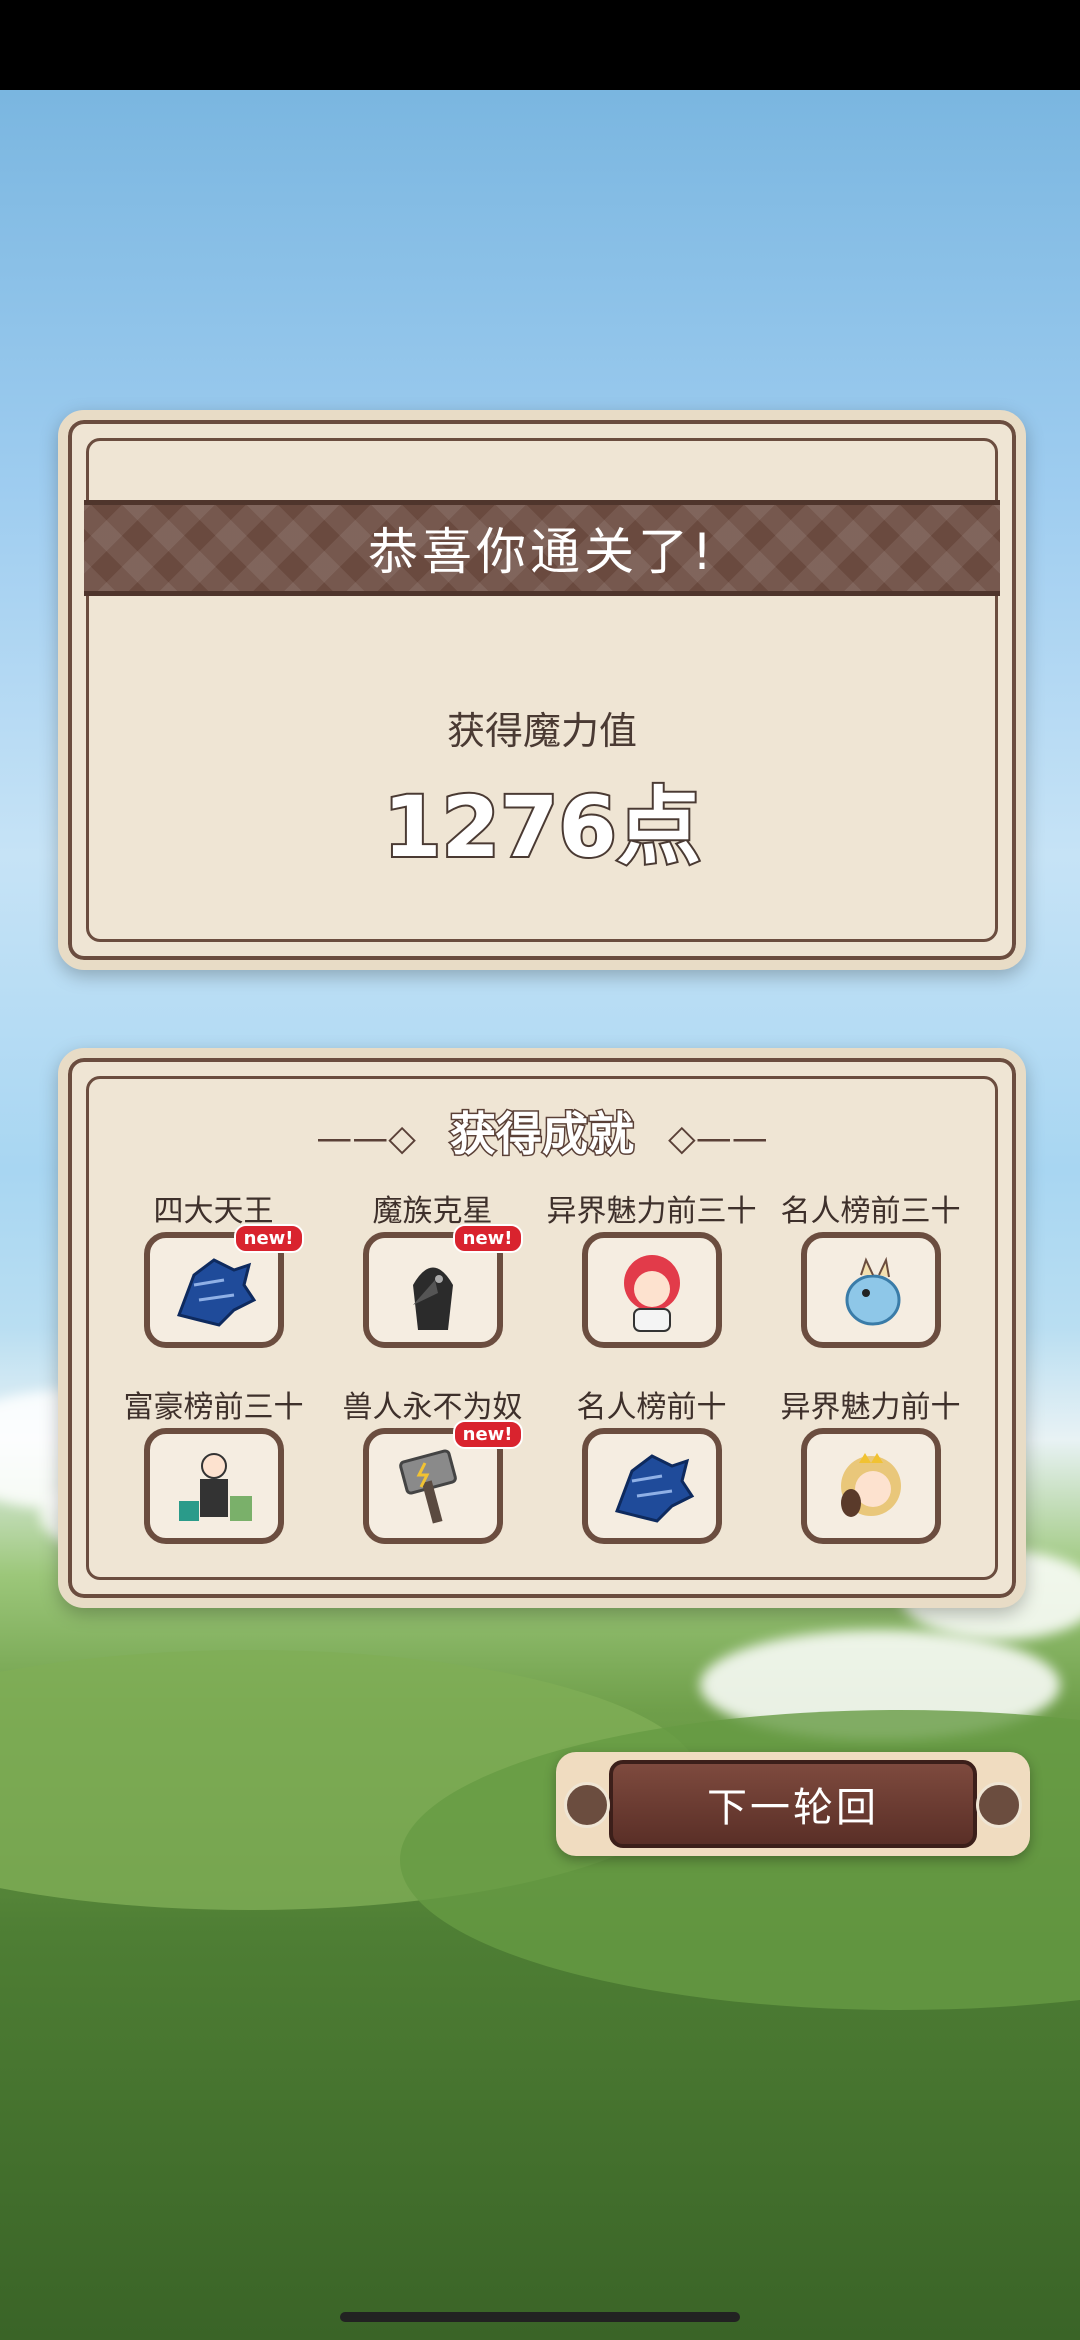 This screenshot has height=2340, width=1080. I want to click on achievement-item: 魔族克星 new!, so click(432, 1267).